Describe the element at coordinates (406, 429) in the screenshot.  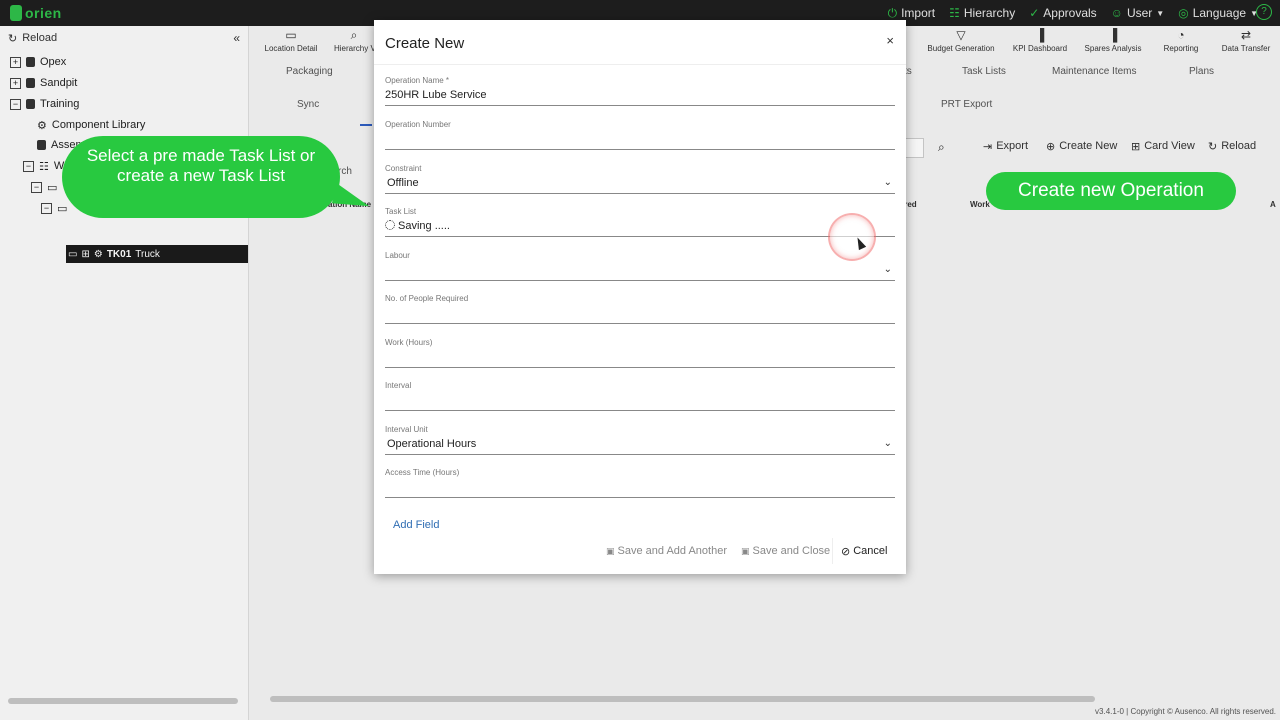
I see `field-label: Interval Unit` at that location.